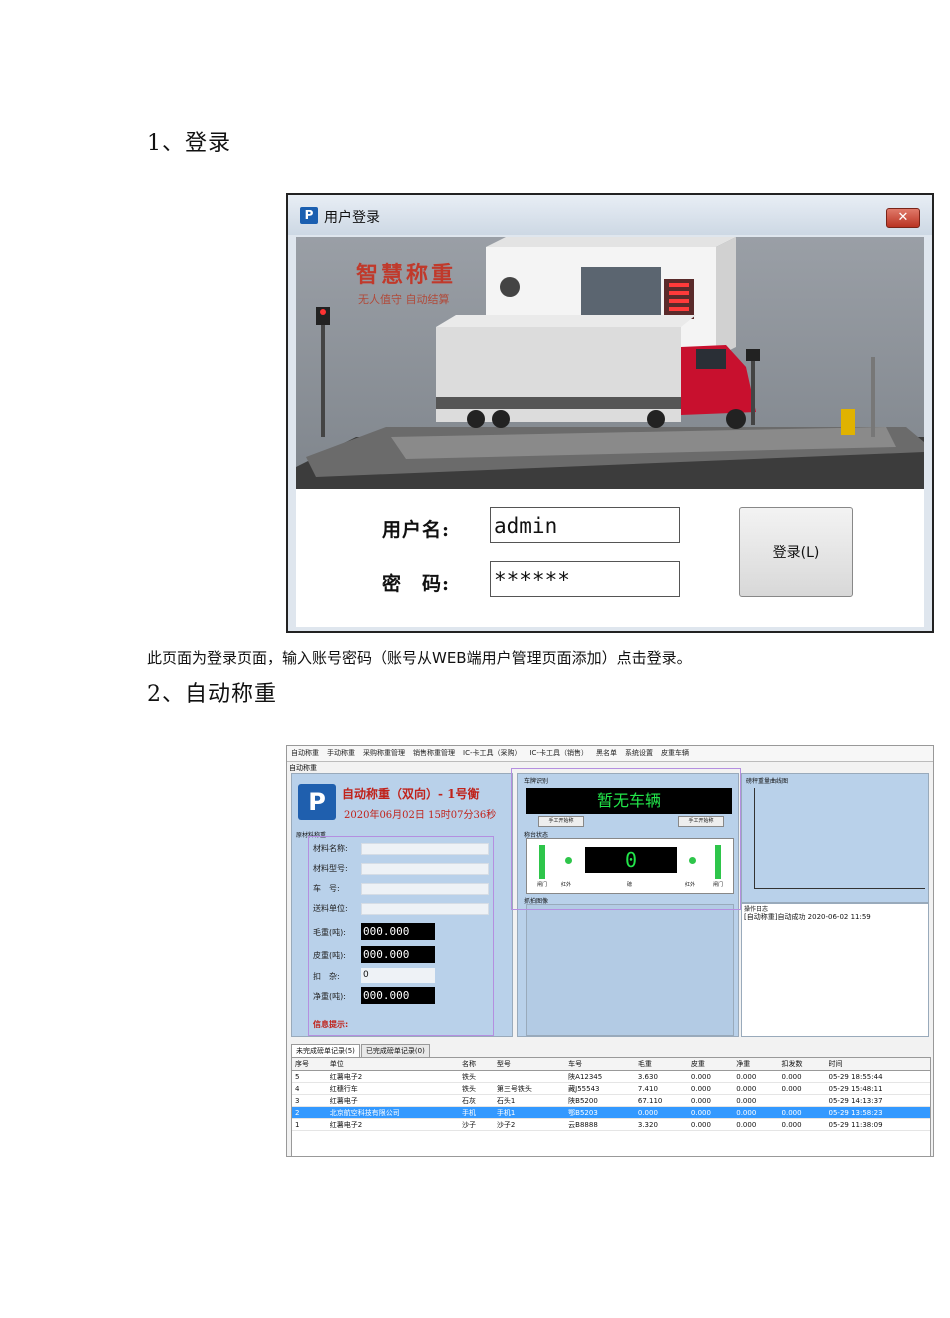 This screenshot has width=950, height=1318. Describe the element at coordinates (309, 1088) in the screenshot. I see `table-cell: 4` at that location.